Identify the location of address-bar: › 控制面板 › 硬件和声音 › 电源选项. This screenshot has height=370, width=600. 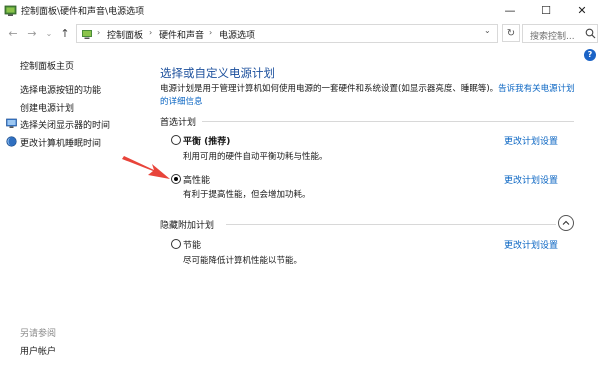
(287, 33).